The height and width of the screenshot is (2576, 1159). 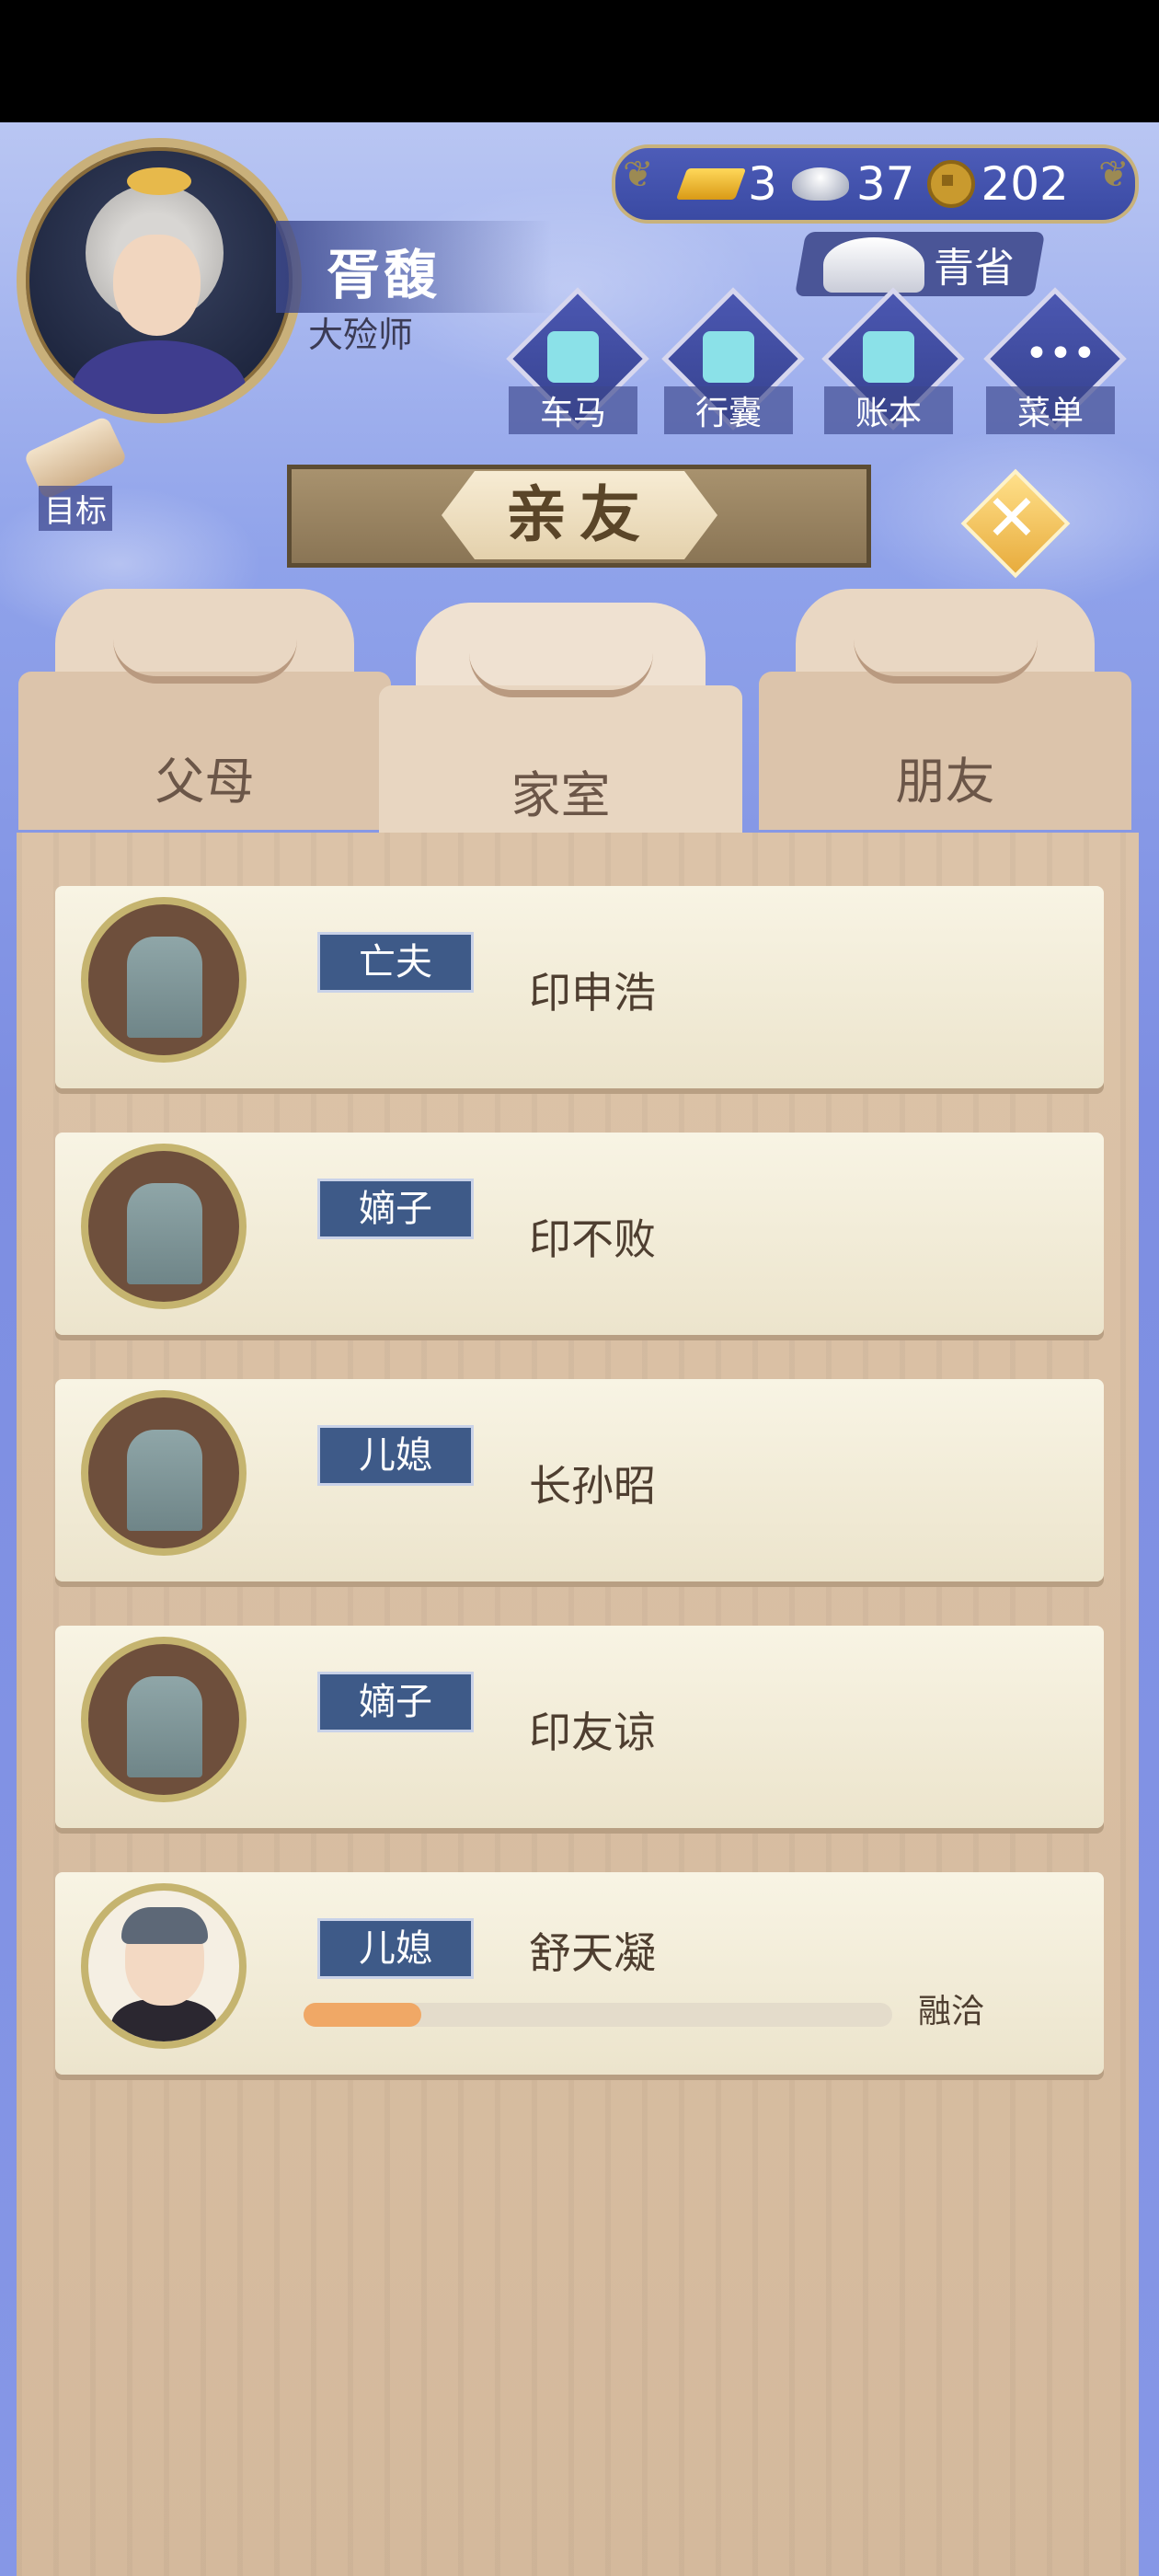 What do you see at coordinates (75, 508) in the screenshot?
I see `target-label: 目标` at bounding box center [75, 508].